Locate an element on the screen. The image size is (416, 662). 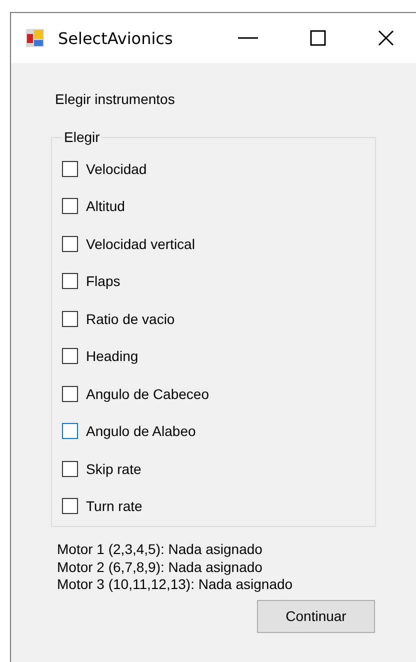
checkbox-option: Velocidad is located at coordinates (218, 169).